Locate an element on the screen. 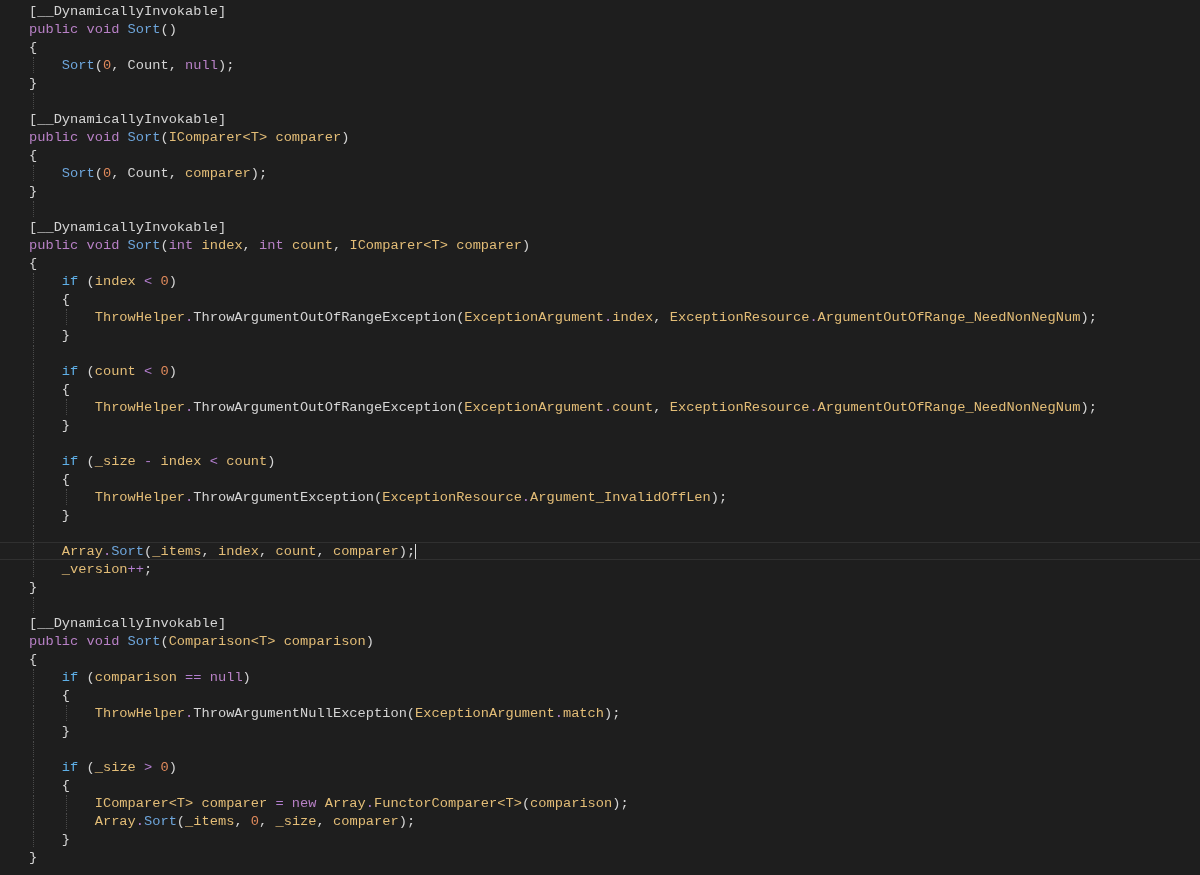  code-line: ThrowHelper.ThrowArgumentOutOfRangeException(ExceptionArgument.index, ExceptionResource.ArgumentOutOfRange_NeedNonNegNum); is located at coordinates (595, 318).